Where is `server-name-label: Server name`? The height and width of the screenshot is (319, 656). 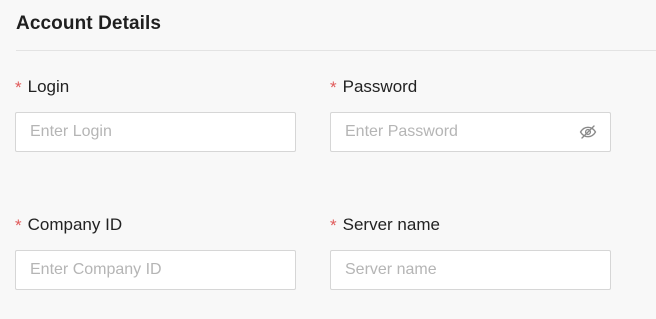
server-name-label: Server name is located at coordinates (391, 224).